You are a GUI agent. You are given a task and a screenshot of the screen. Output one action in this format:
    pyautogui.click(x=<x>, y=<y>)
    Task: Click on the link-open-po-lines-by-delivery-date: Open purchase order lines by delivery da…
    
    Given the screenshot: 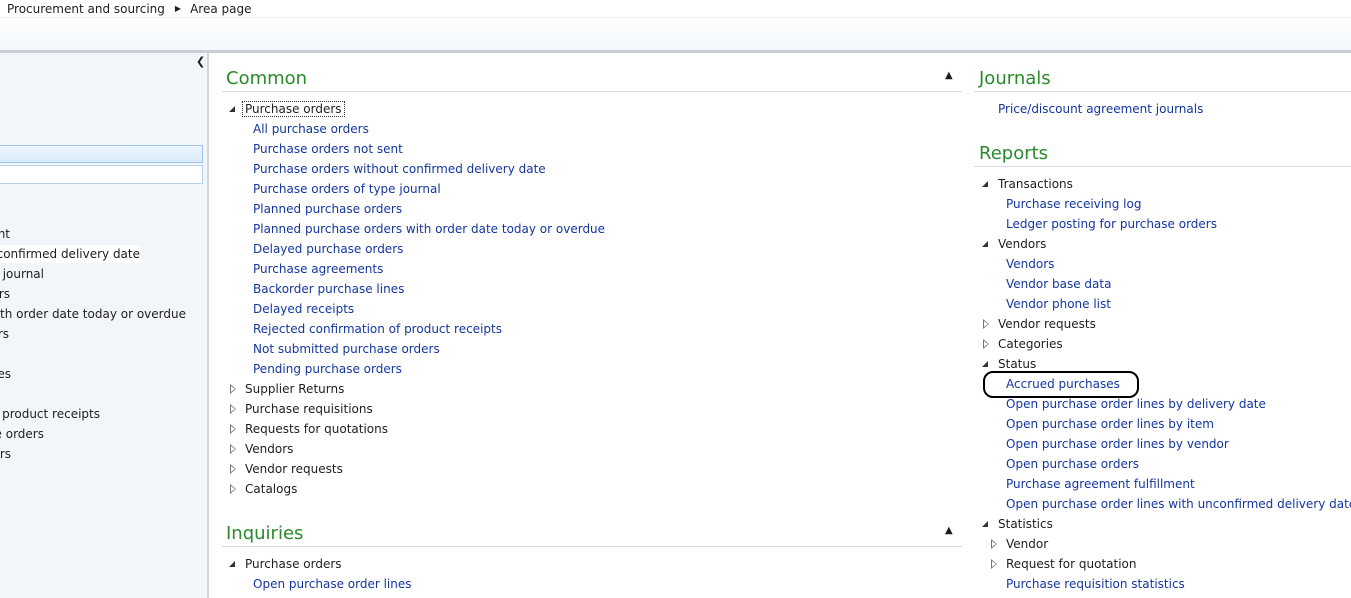 What is the action you would take?
    pyautogui.click(x=1136, y=404)
    